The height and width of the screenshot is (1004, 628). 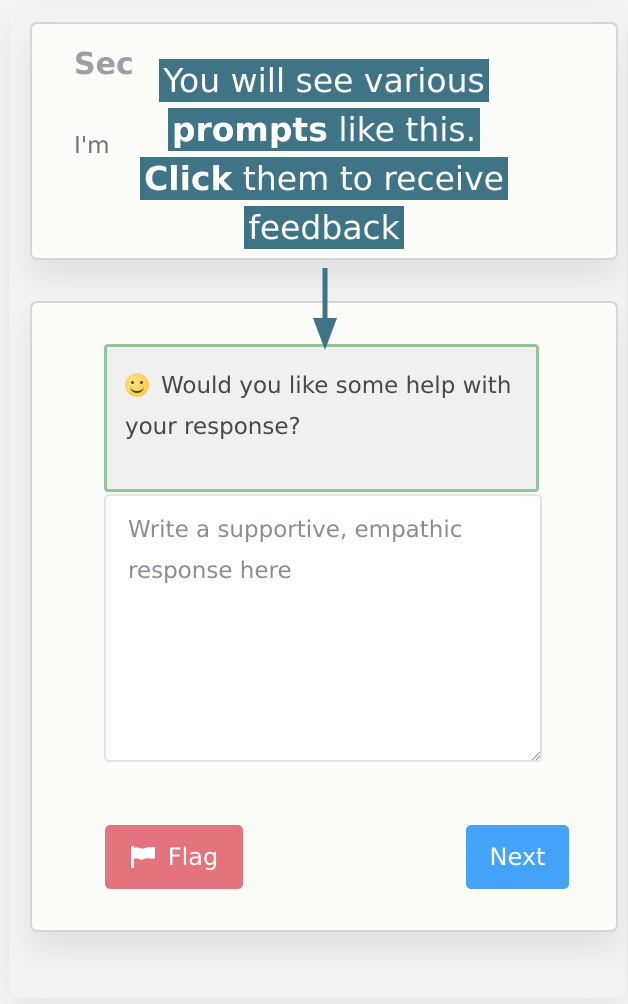 What do you see at coordinates (324, 129) in the screenshot?
I see `tutorial-line-2: prompts like this.` at bounding box center [324, 129].